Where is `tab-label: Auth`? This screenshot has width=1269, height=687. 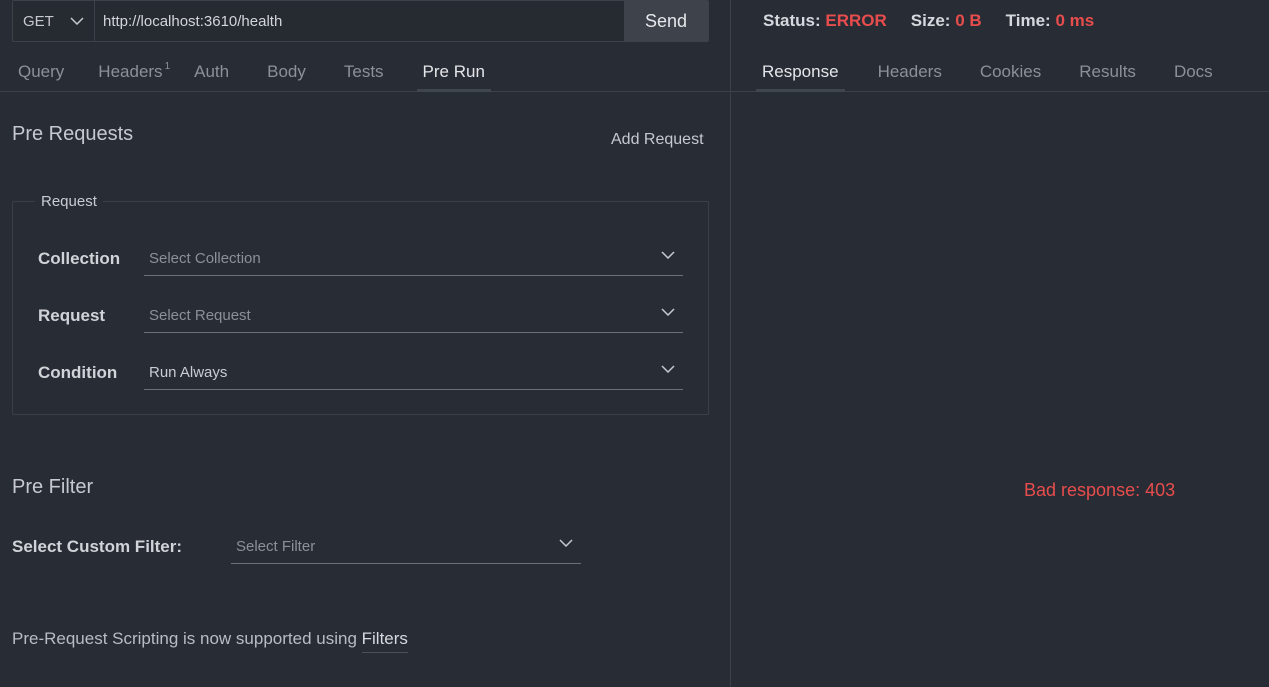 tab-label: Auth is located at coordinates (212, 71).